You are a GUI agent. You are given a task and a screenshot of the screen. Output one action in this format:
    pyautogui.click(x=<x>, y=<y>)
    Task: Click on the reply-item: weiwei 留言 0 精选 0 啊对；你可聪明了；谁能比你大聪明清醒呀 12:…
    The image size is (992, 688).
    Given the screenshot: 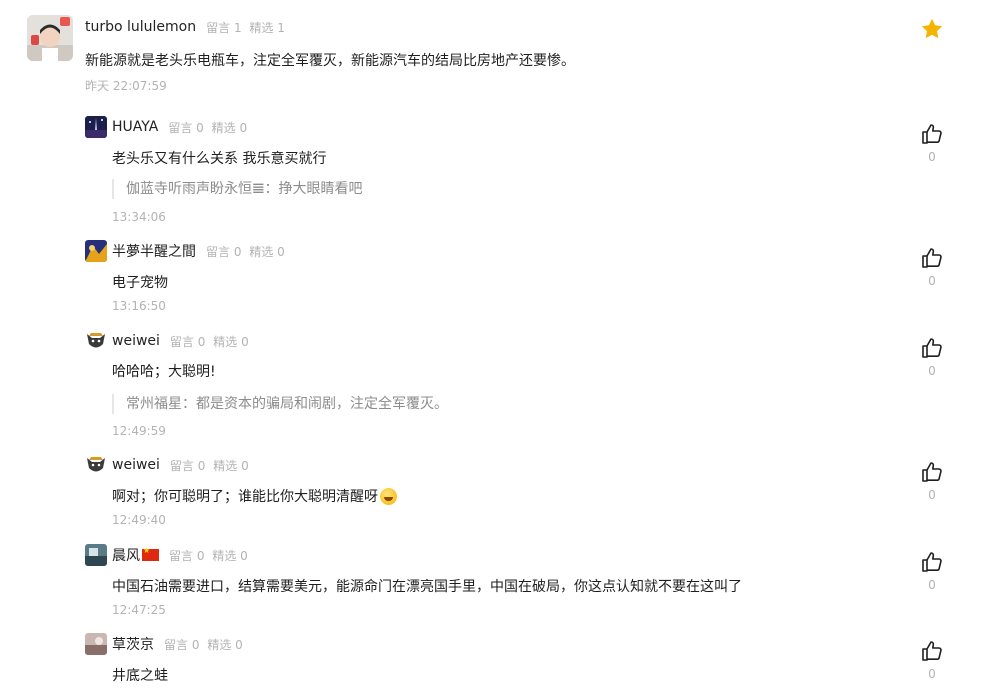 What is the action you would take?
    pyautogui.click(x=525, y=494)
    